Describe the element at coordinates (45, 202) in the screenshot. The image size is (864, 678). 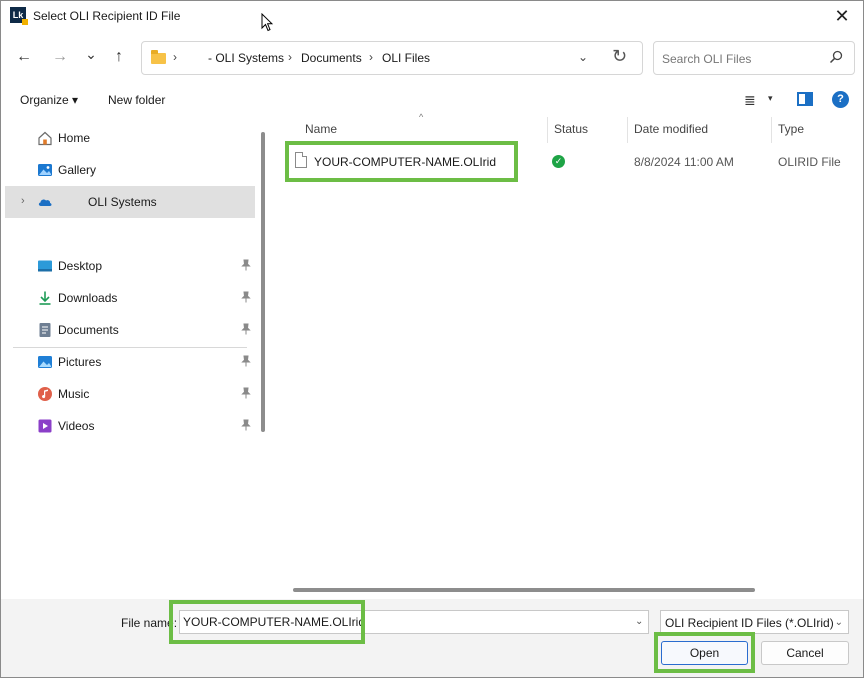
I see `onedrive-cloud-icon` at that location.